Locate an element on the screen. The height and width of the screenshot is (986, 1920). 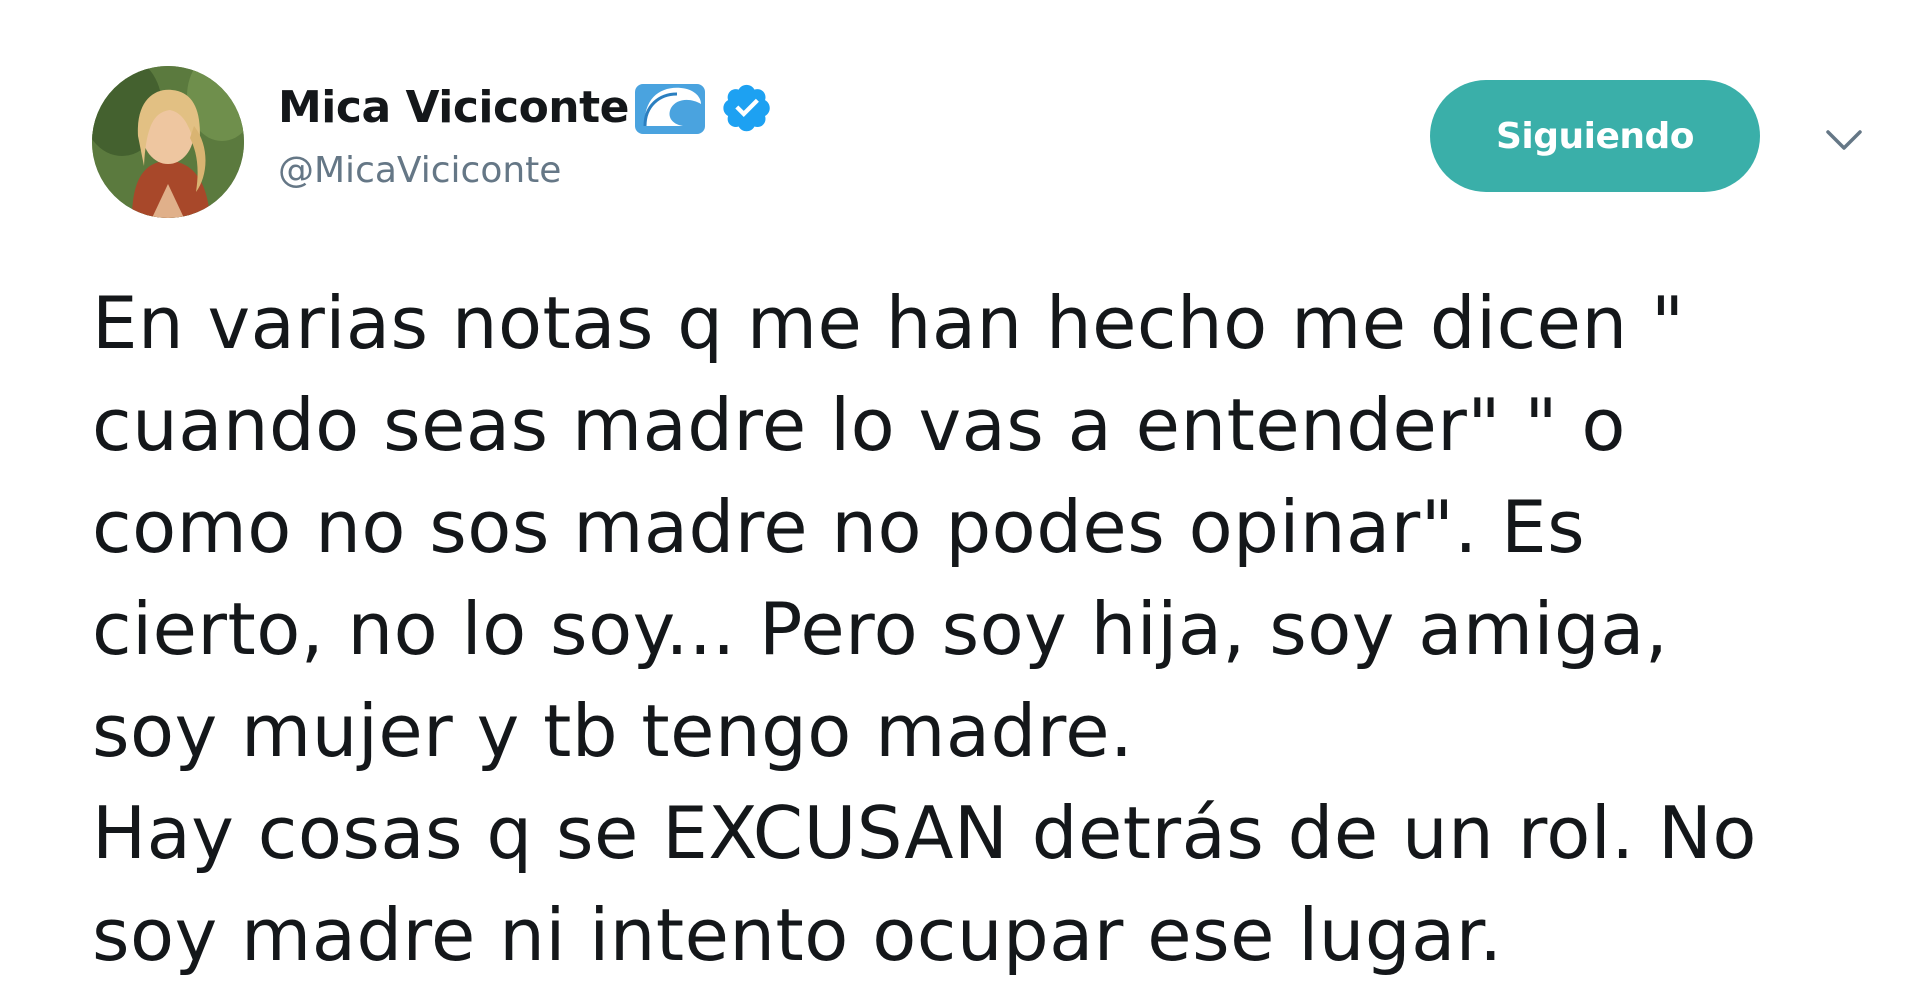
wave-emoji-icon is located at coordinates (670, 107).